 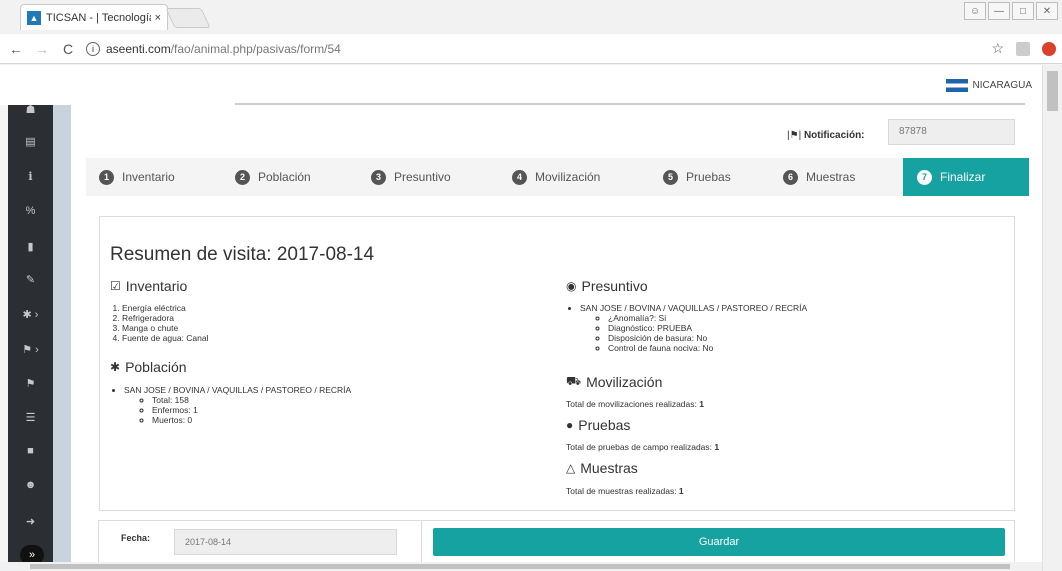 I want to click on movilizacion-total: Total de movilizaciones realizadas: 1, so click(x=635, y=404).